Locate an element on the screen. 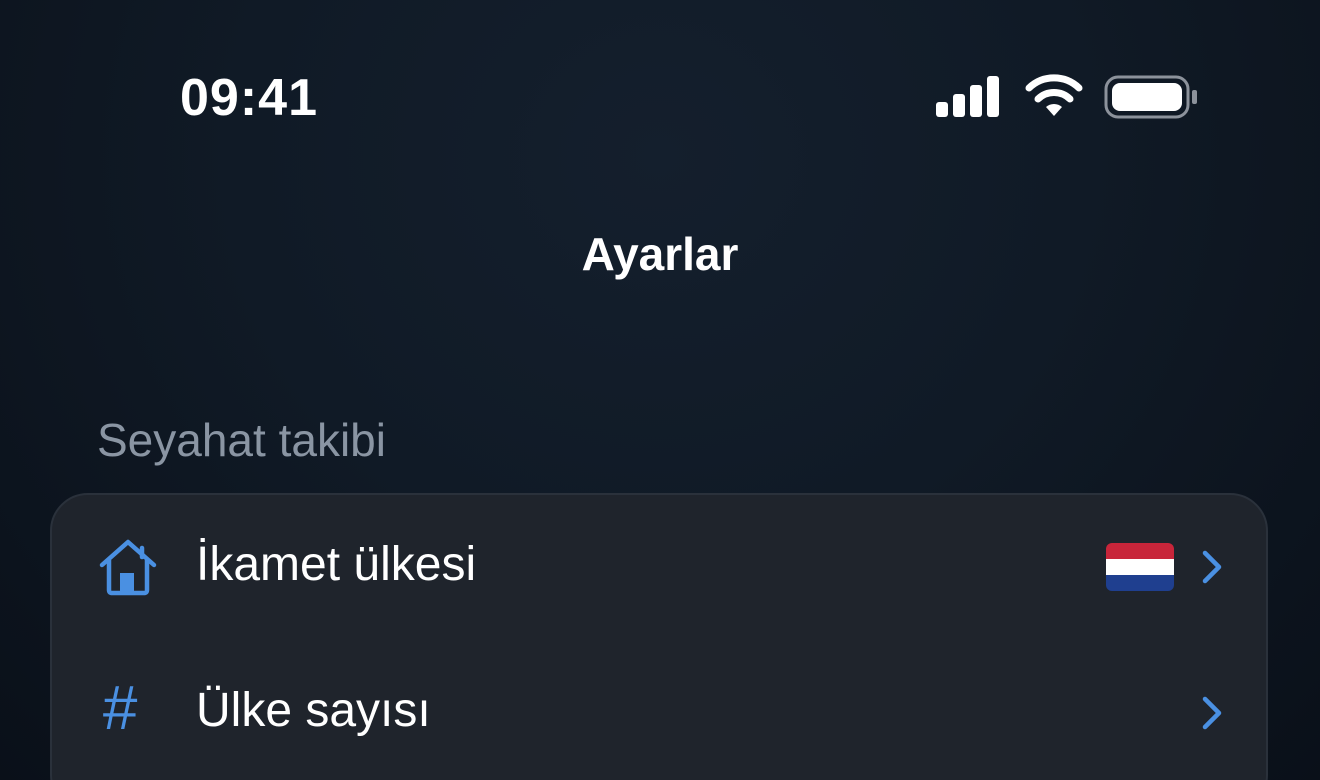 The height and width of the screenshot is (780, 1320). settings-row-label: Ülke sayısı is located at coordinates (313, 710).